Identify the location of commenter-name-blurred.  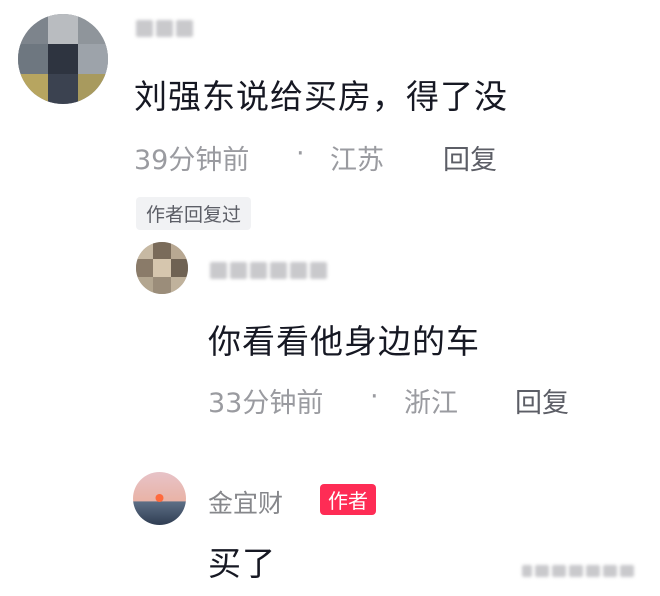
(164, 28).